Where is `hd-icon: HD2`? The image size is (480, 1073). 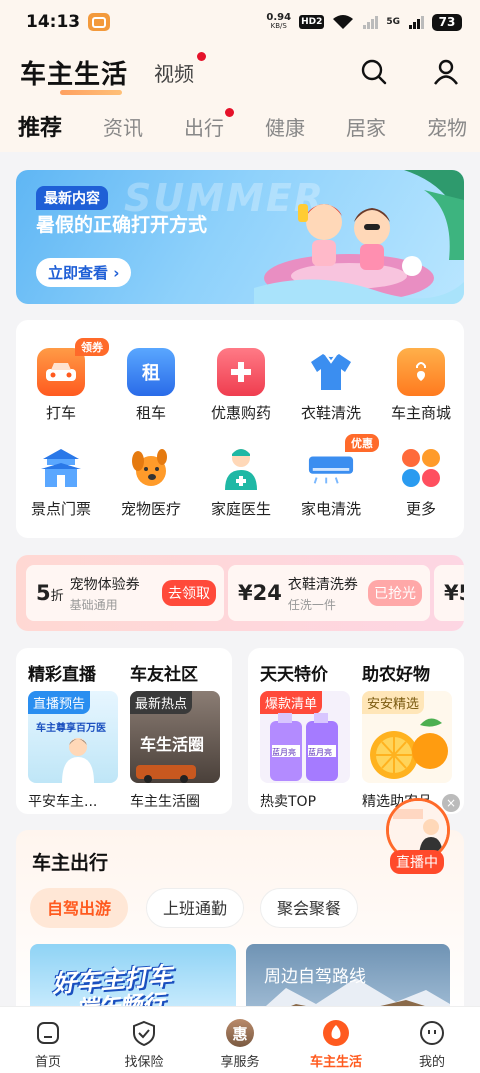
hd-icon: HD2 is located at coordinates (312, 22).